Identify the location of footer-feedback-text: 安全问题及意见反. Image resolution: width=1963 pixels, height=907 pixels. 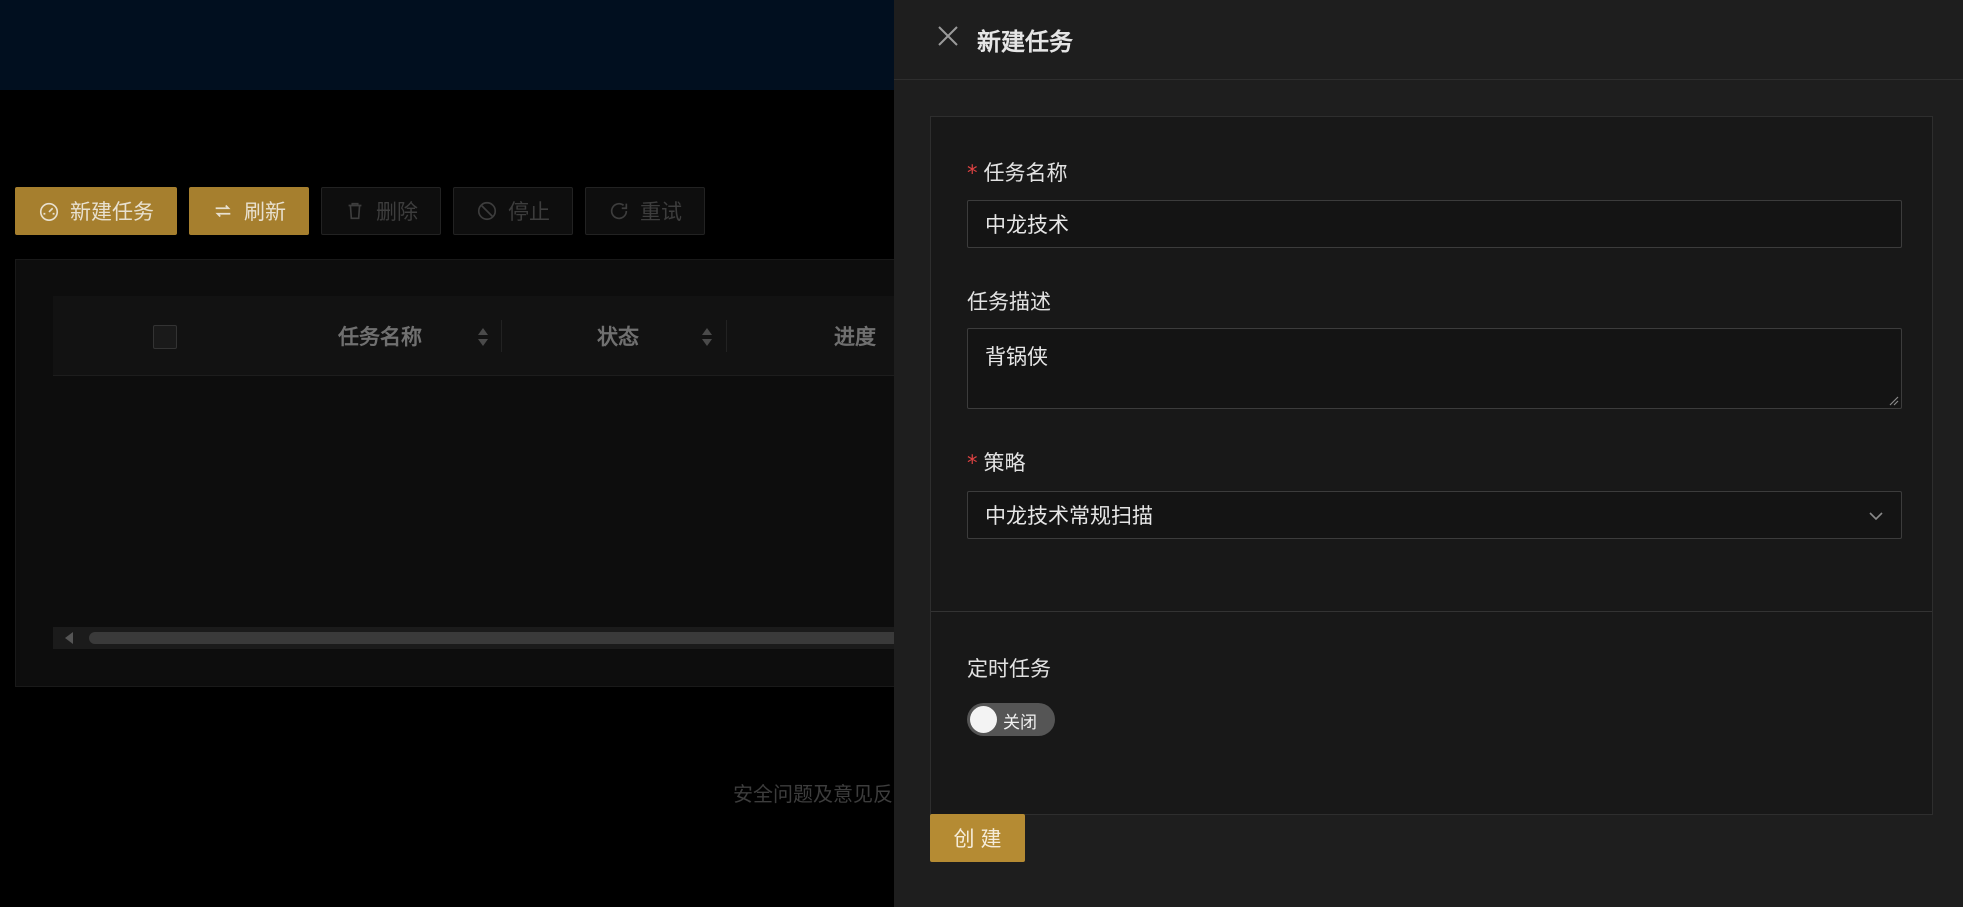
(813, 792).